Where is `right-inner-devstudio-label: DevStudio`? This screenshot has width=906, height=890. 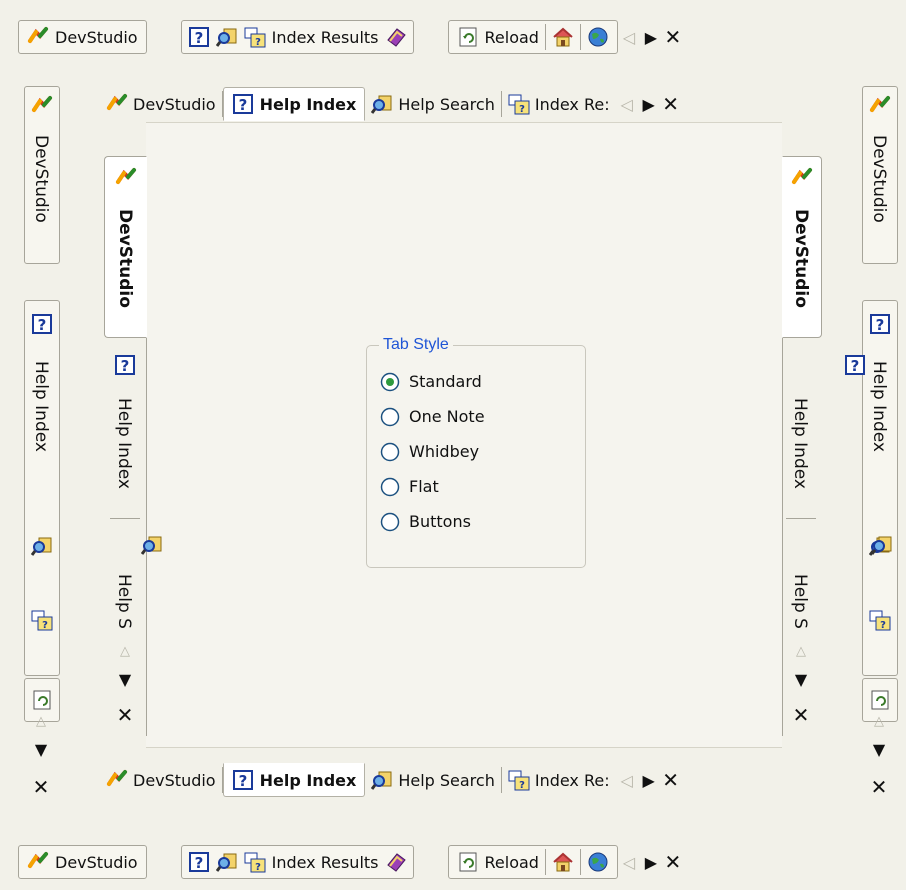
right-inner-devstudio-label: DevStudio is located at coordinates (801, 258).